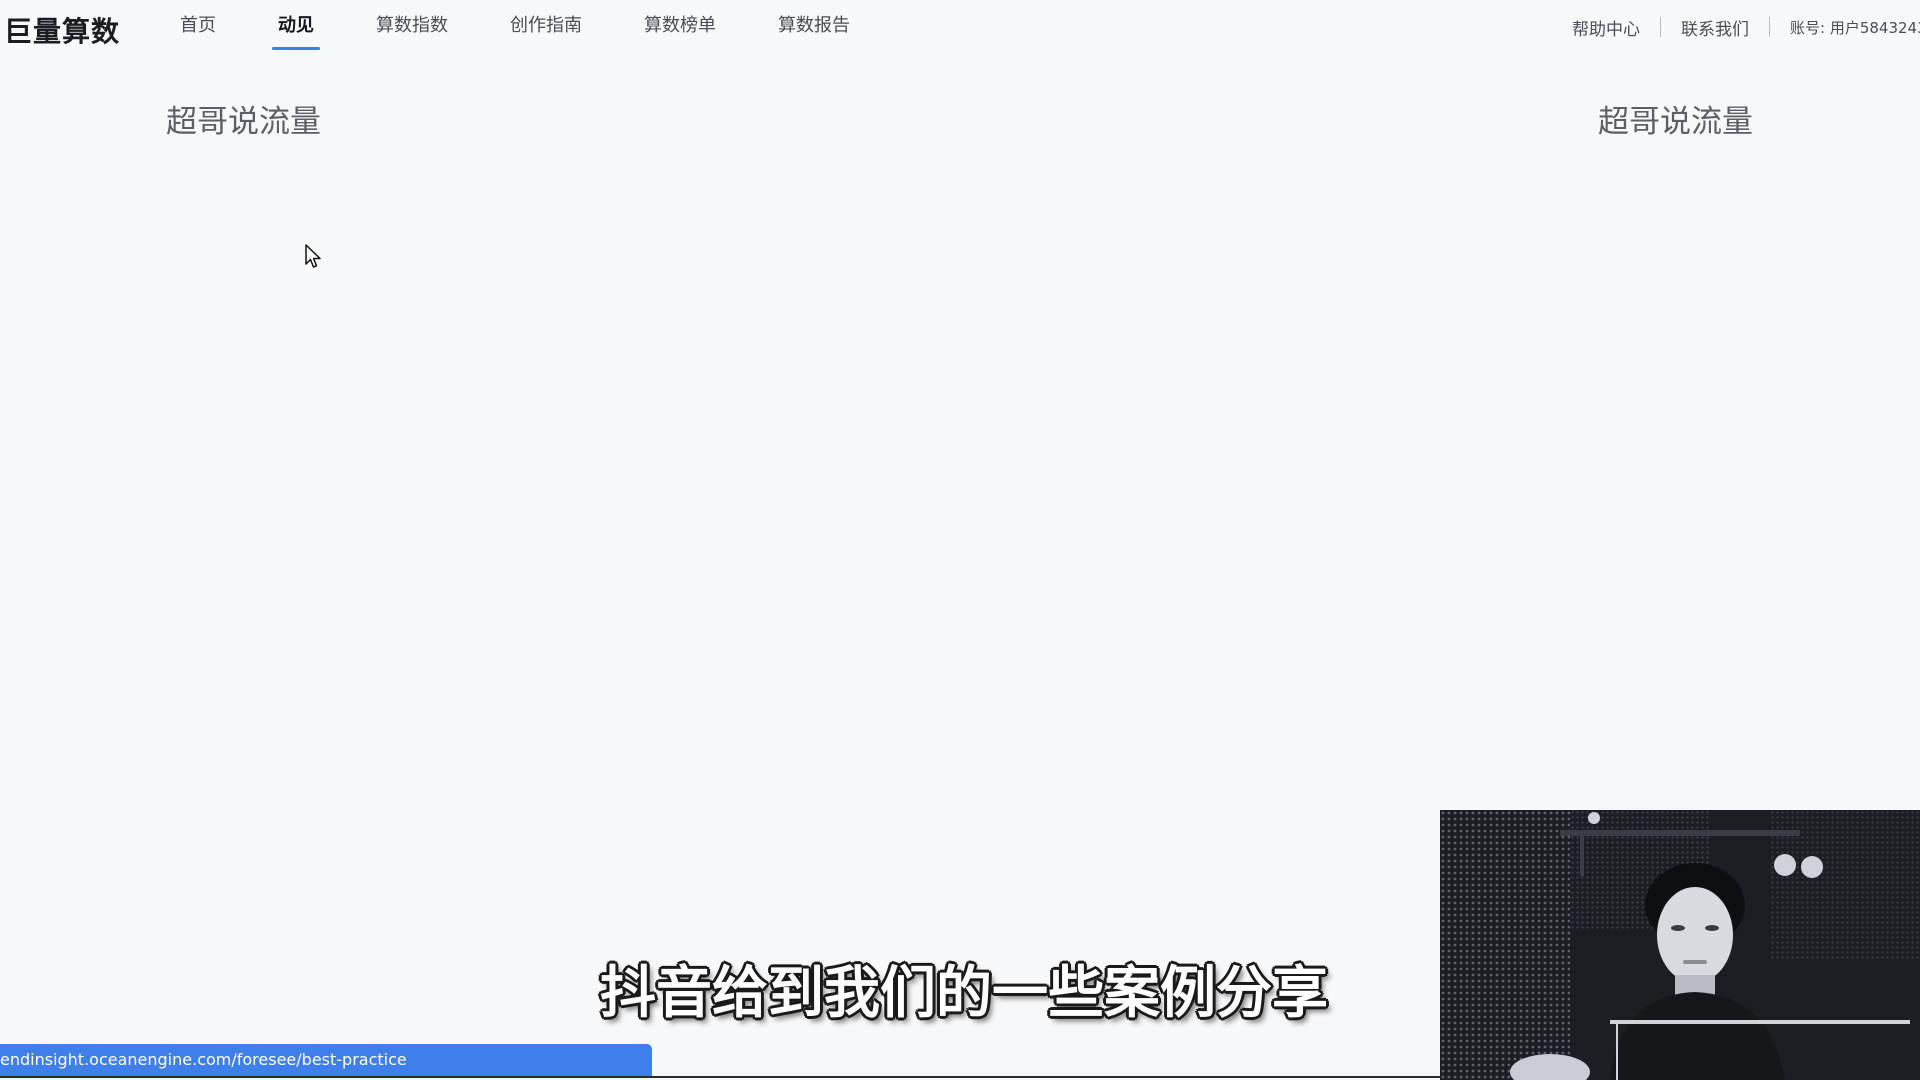  I want to click on nav-item-suanshu-ranking: 算数榜单, so click(680, 27).